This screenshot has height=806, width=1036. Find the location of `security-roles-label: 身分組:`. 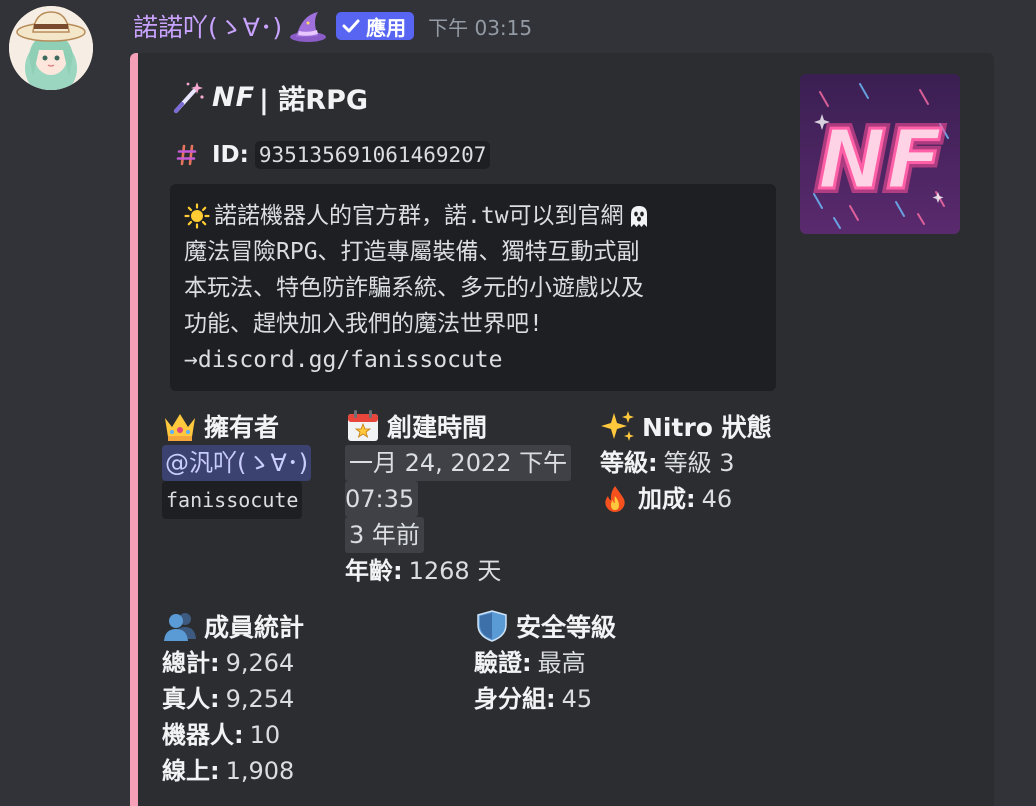

security-roles-label: 身分組: is located at coordinates (515, 699).